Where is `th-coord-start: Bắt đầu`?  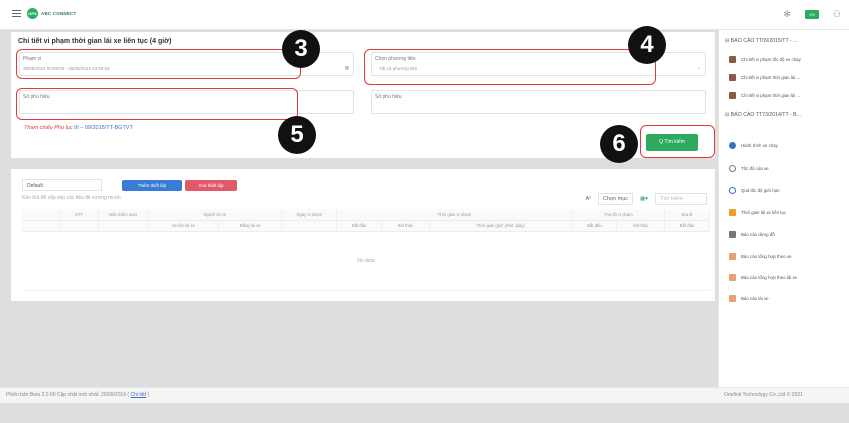 th-coord-start: Bắt đầu is located at coordinates (595, 226).